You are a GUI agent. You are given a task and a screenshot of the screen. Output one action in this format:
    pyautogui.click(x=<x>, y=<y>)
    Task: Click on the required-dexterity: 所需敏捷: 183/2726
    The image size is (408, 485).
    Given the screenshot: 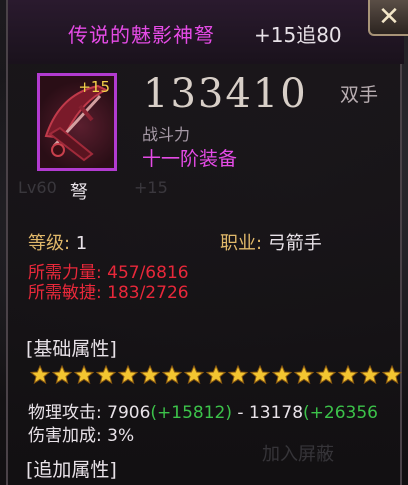 What is the action you would take?
    pyautogui.click(x=108, y=293)
    